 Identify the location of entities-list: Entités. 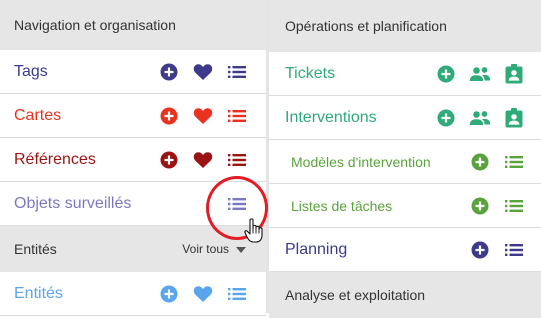
(133, 294).